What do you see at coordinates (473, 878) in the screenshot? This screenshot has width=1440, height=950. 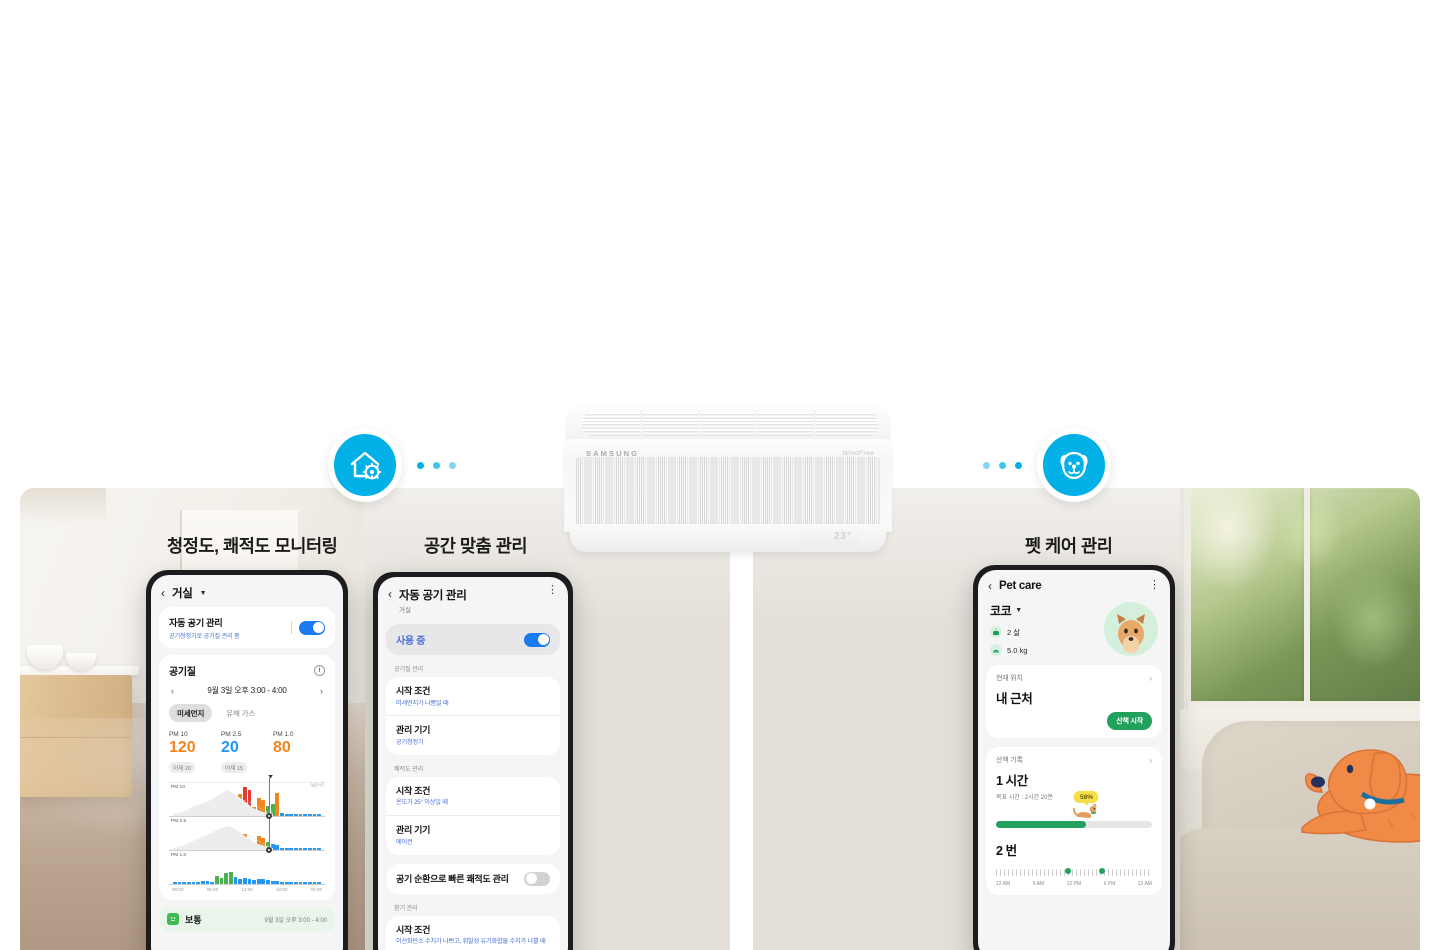 I see `circulation-card: 공기 순환으로 빠른 쾌적도 관리` at bounding box center [473, 878].